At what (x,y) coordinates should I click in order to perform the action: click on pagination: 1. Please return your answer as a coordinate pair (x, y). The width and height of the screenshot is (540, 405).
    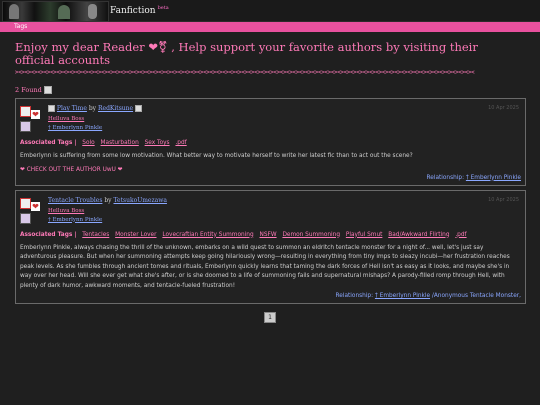
    Looking at the image, I should click on (270, 317).